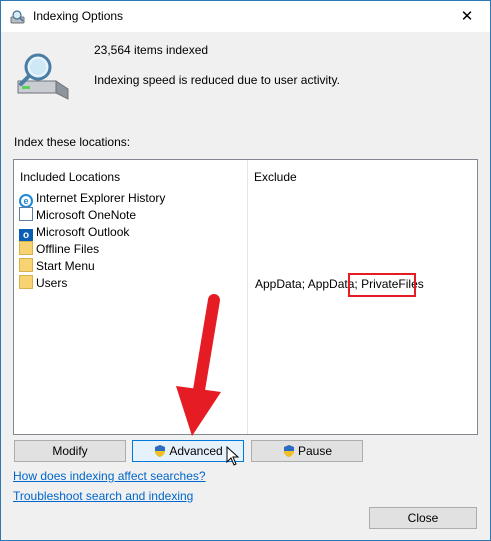  I want to click on column-divider, so click(247, 297).